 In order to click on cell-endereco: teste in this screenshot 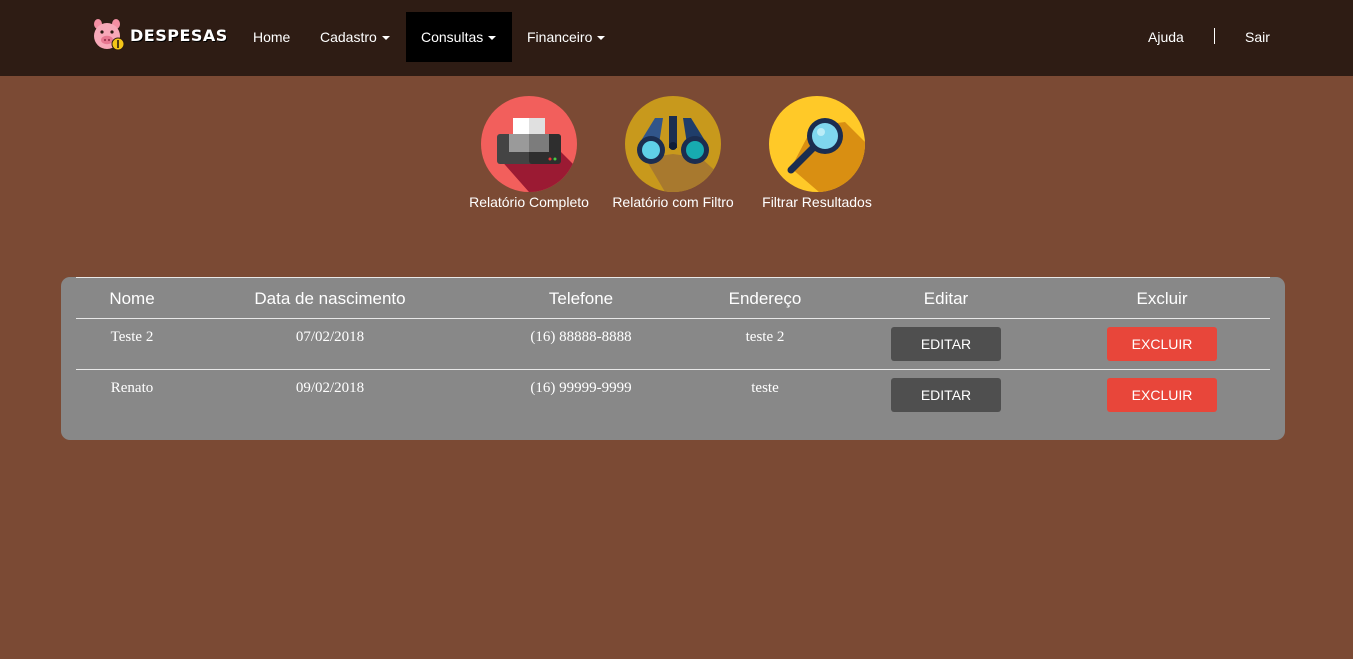, I will do `click(765, 388)`.